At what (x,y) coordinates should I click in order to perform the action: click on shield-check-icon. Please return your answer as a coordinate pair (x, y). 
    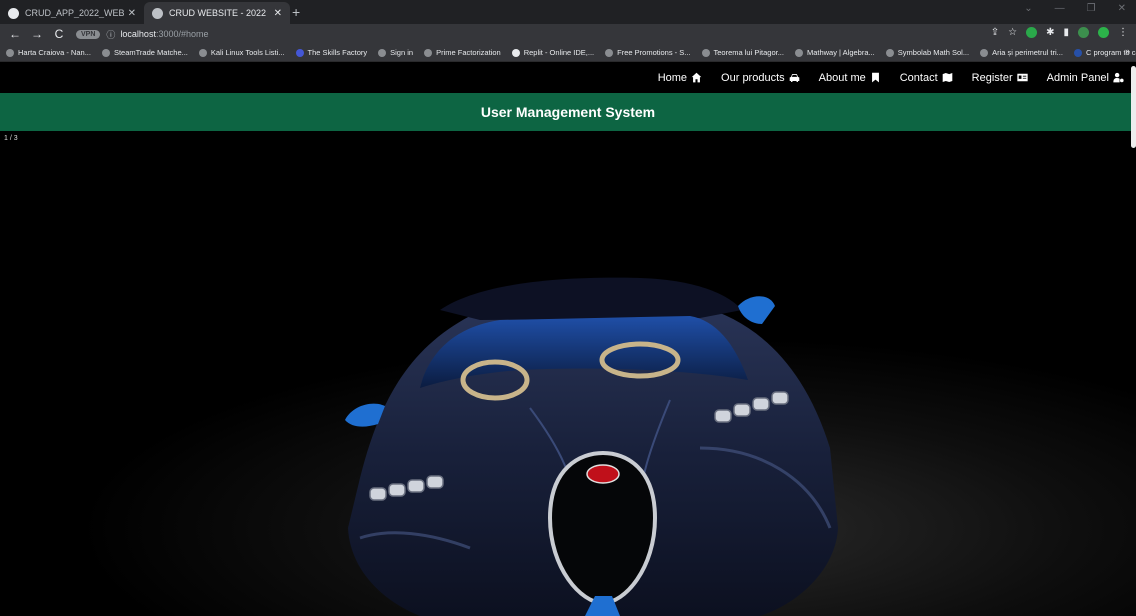
    Looking at the image, I should click on (1103, 32).